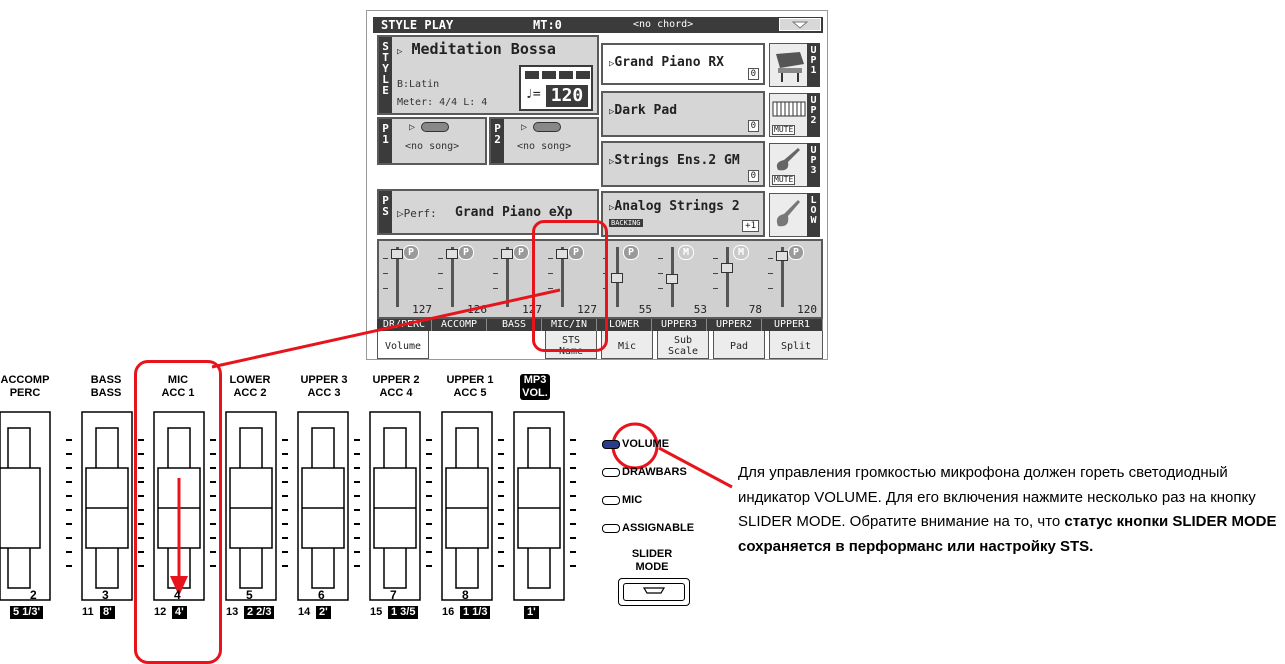 This screenshot has width=1285, height=664. I want to click on footage-label: 2 2/3, so click(259, 612).